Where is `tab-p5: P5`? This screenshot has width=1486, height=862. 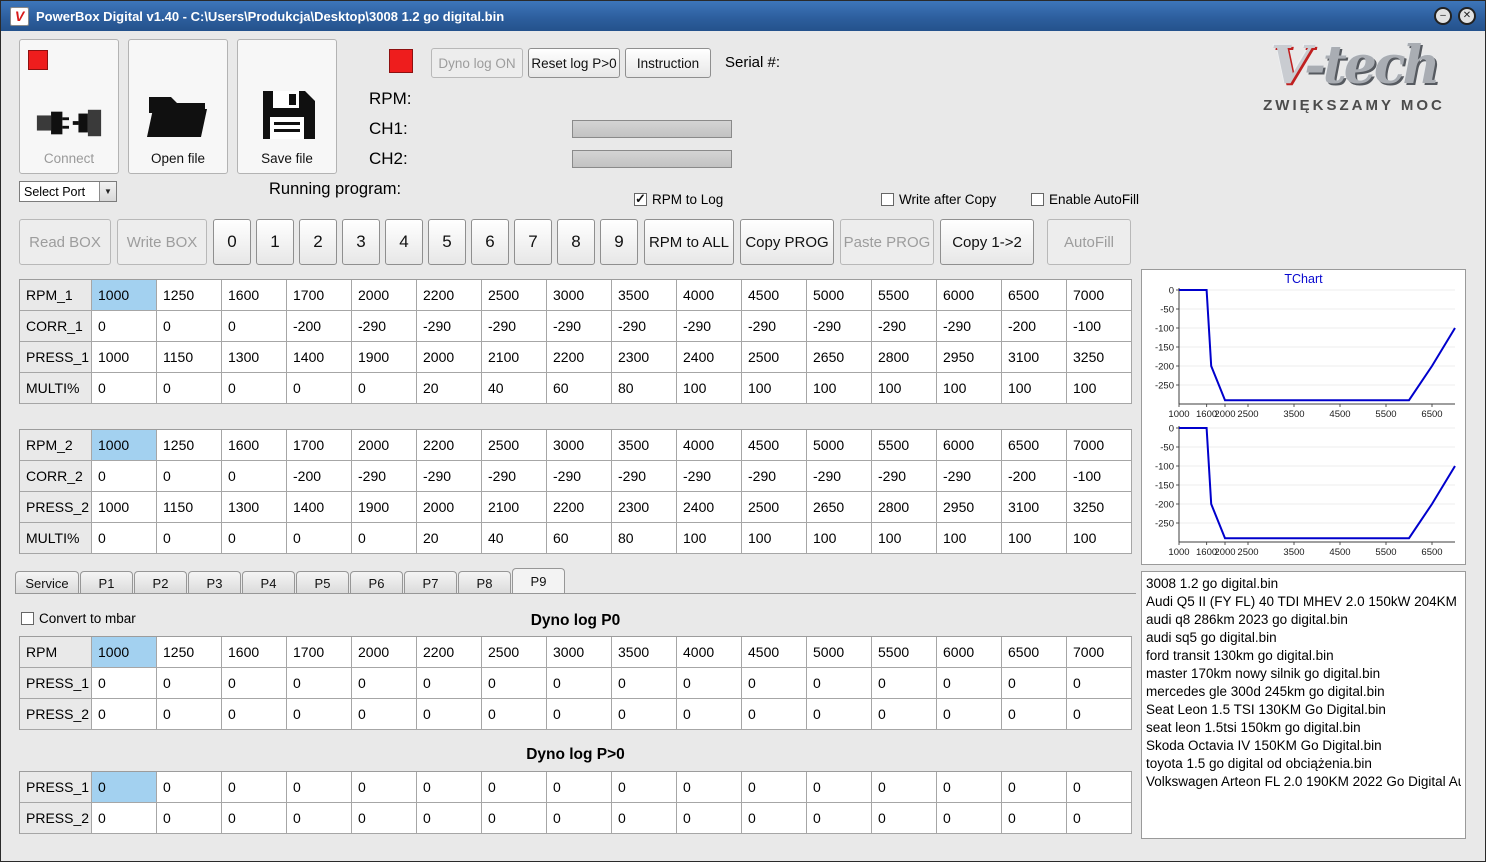
tab-p5: P5 is located at coordinates (322, 582).